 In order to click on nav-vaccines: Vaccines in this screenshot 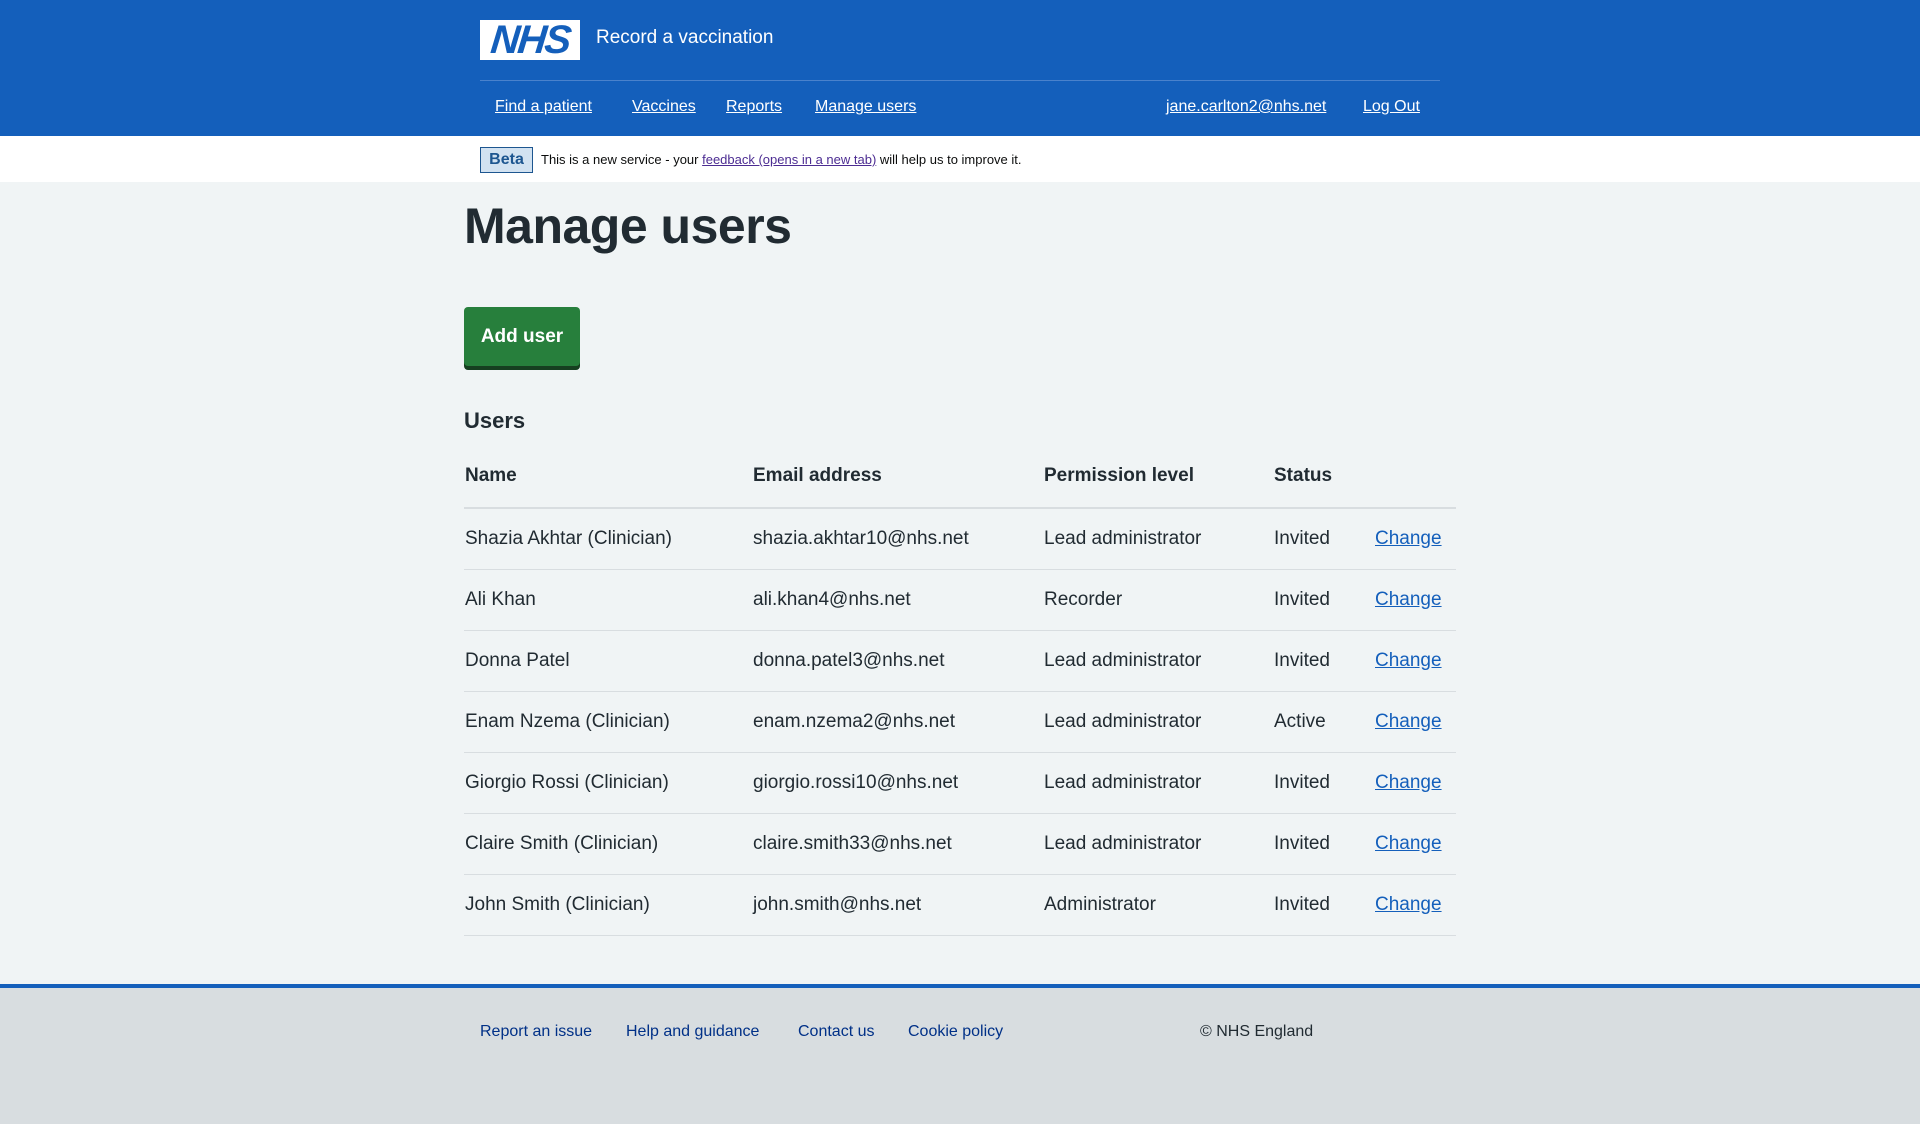, I will do `click(664, 107)`.